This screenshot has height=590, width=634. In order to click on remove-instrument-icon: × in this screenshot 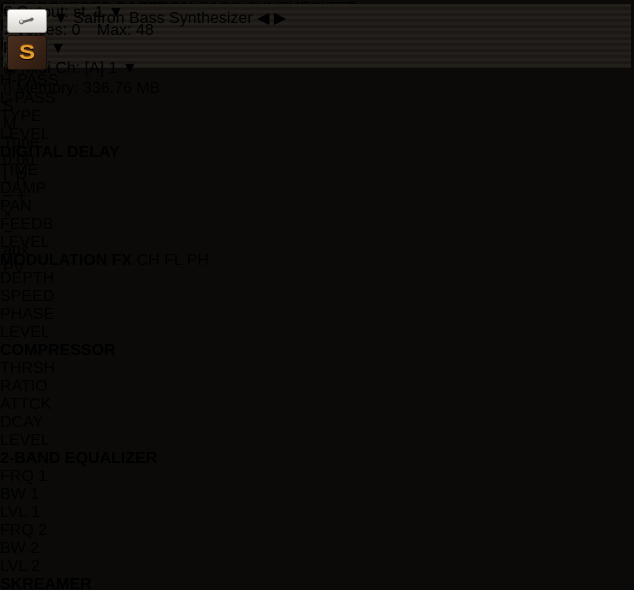, I will do `click(317, 215)`.